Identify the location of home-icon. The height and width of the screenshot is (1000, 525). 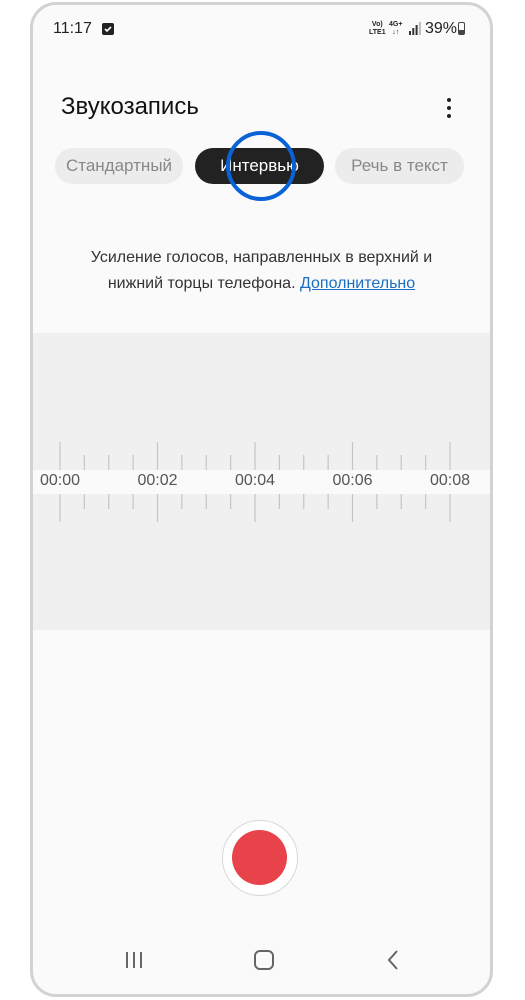
(264, 960).